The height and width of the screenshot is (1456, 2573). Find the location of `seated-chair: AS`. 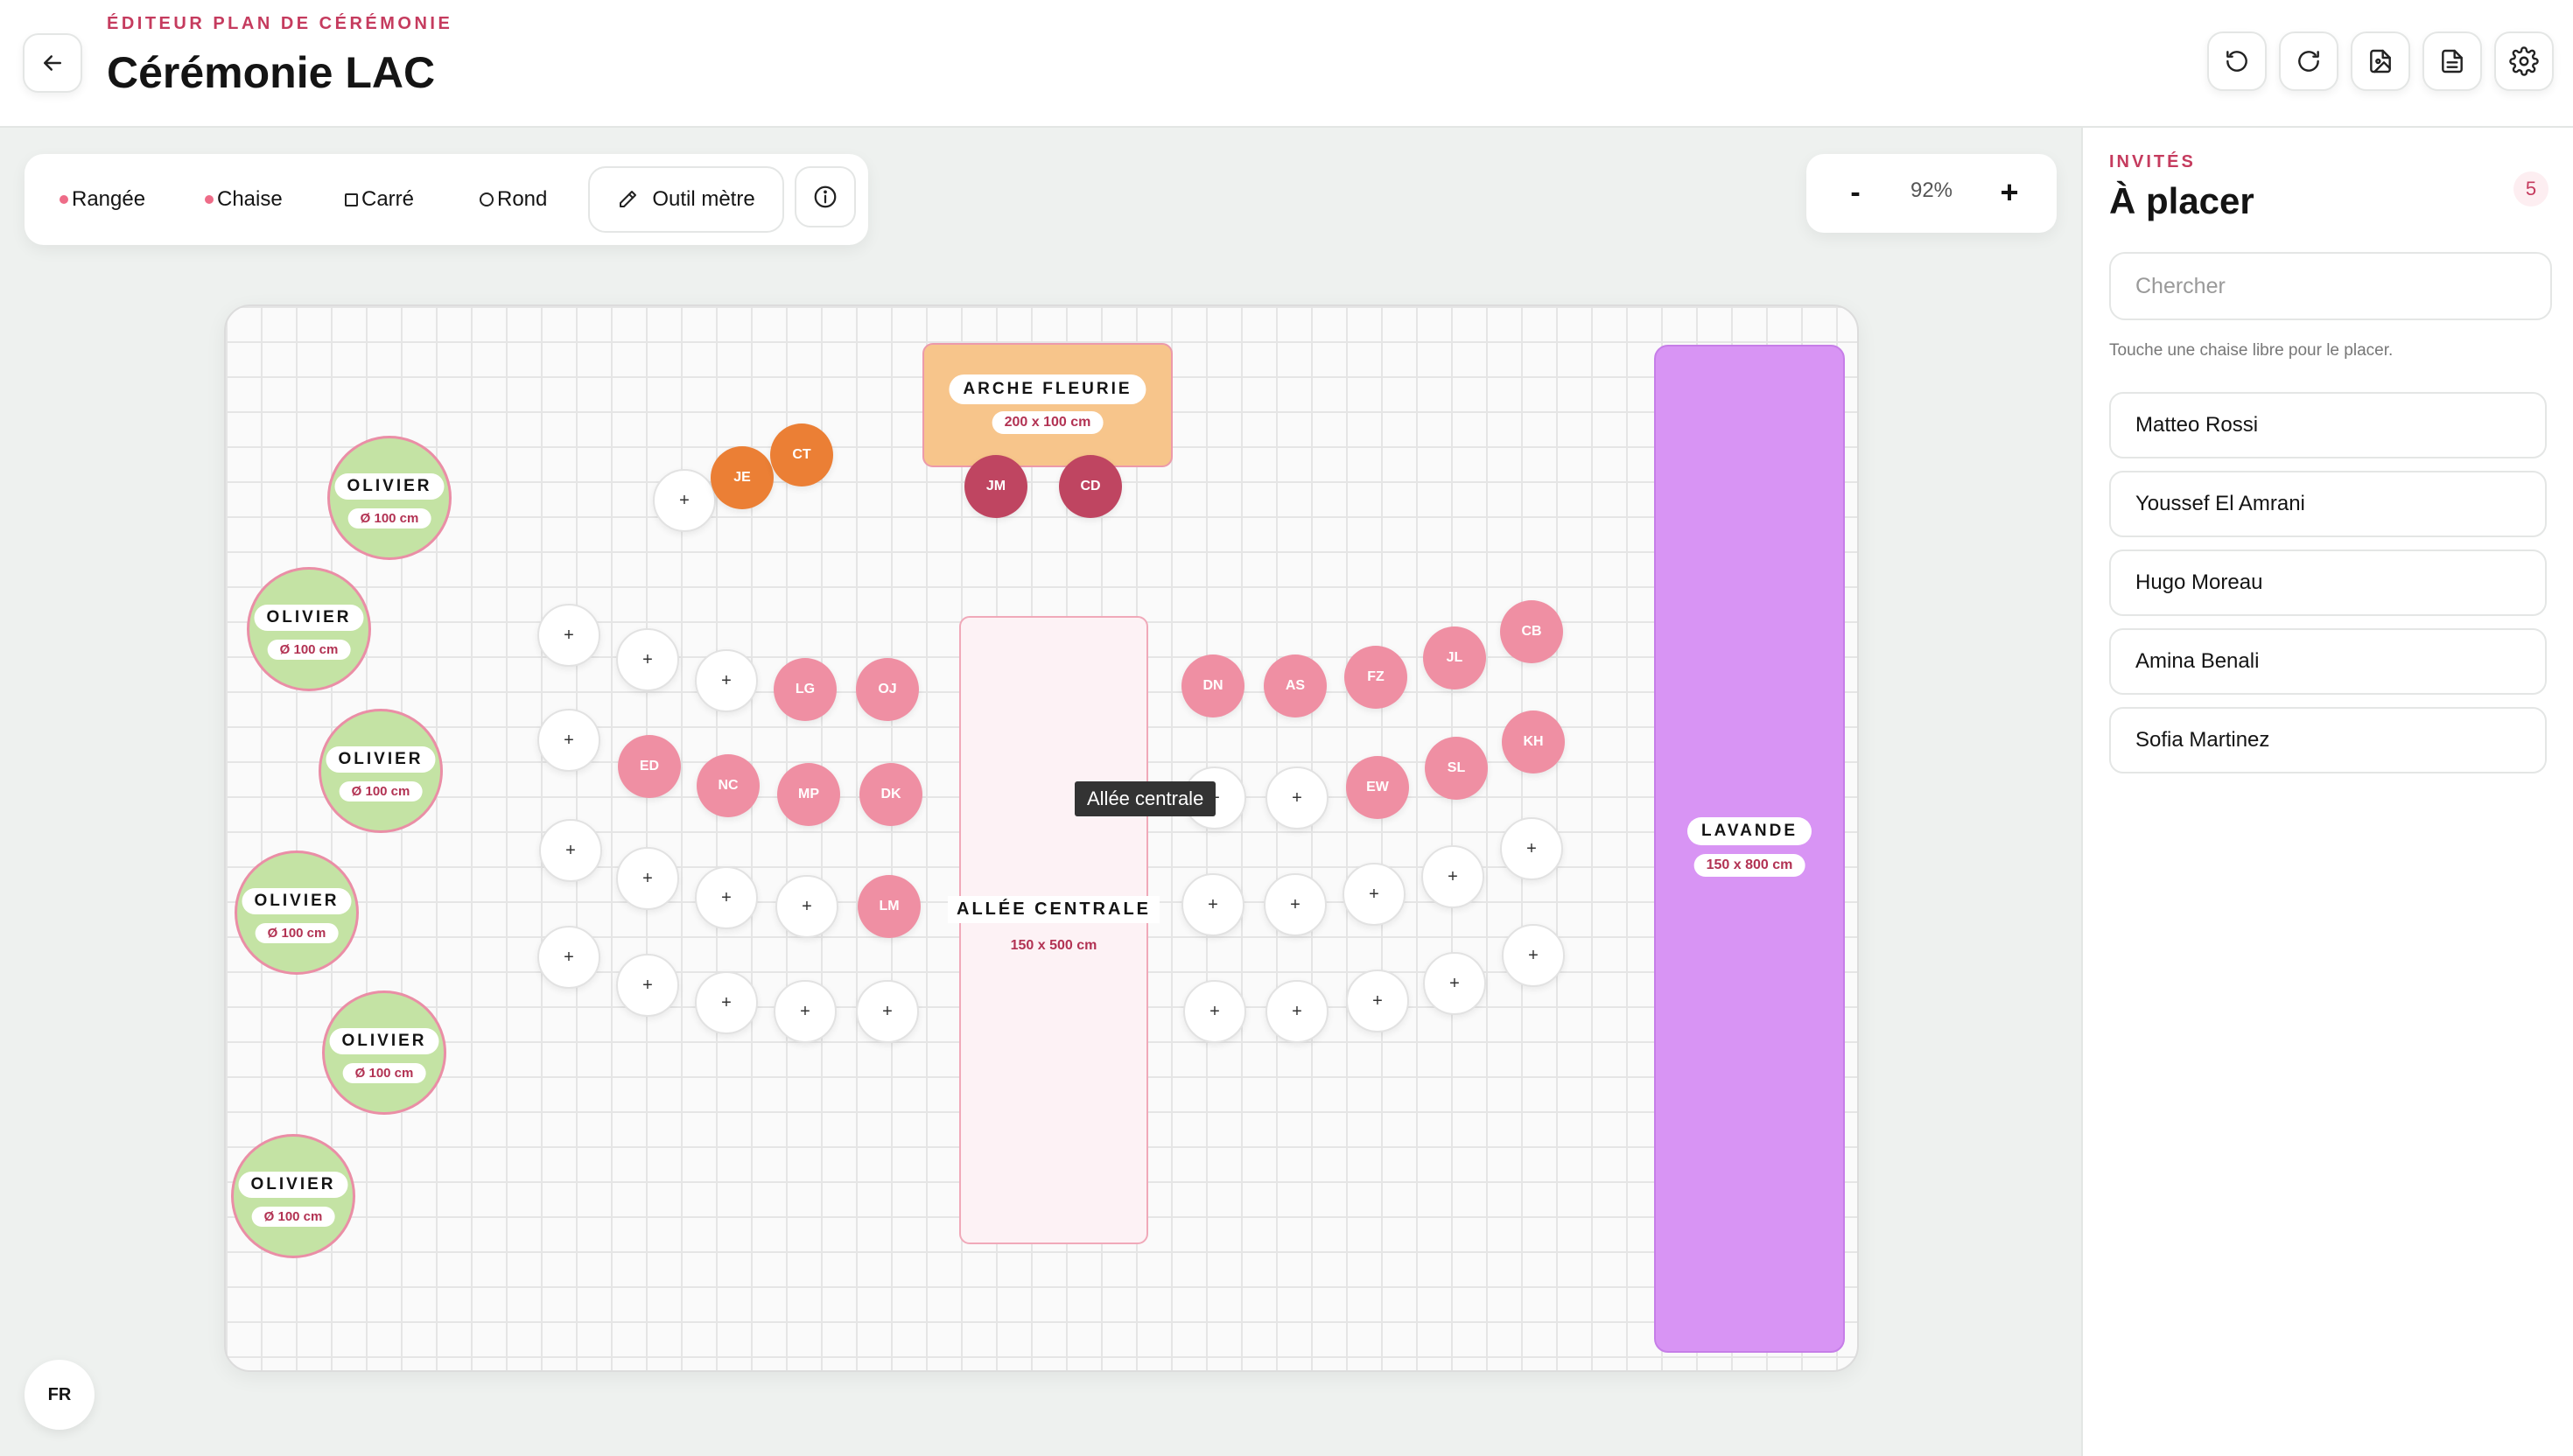

seated-chair: AS is located at coordinates (1295, 686).